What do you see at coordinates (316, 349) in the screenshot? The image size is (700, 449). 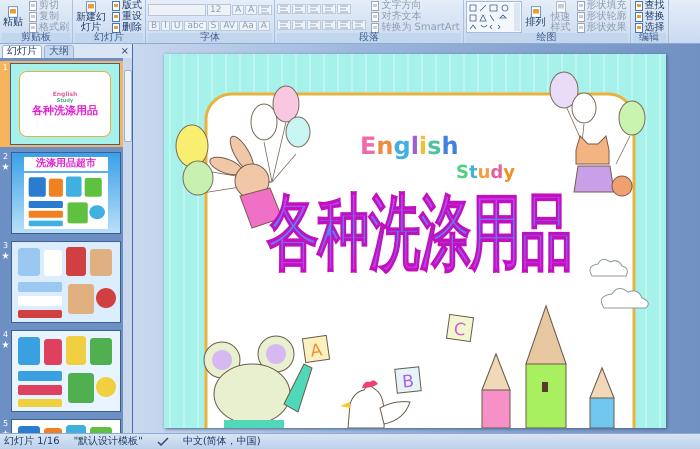 I see `letter-block: A` at bounding box center [316, 349].